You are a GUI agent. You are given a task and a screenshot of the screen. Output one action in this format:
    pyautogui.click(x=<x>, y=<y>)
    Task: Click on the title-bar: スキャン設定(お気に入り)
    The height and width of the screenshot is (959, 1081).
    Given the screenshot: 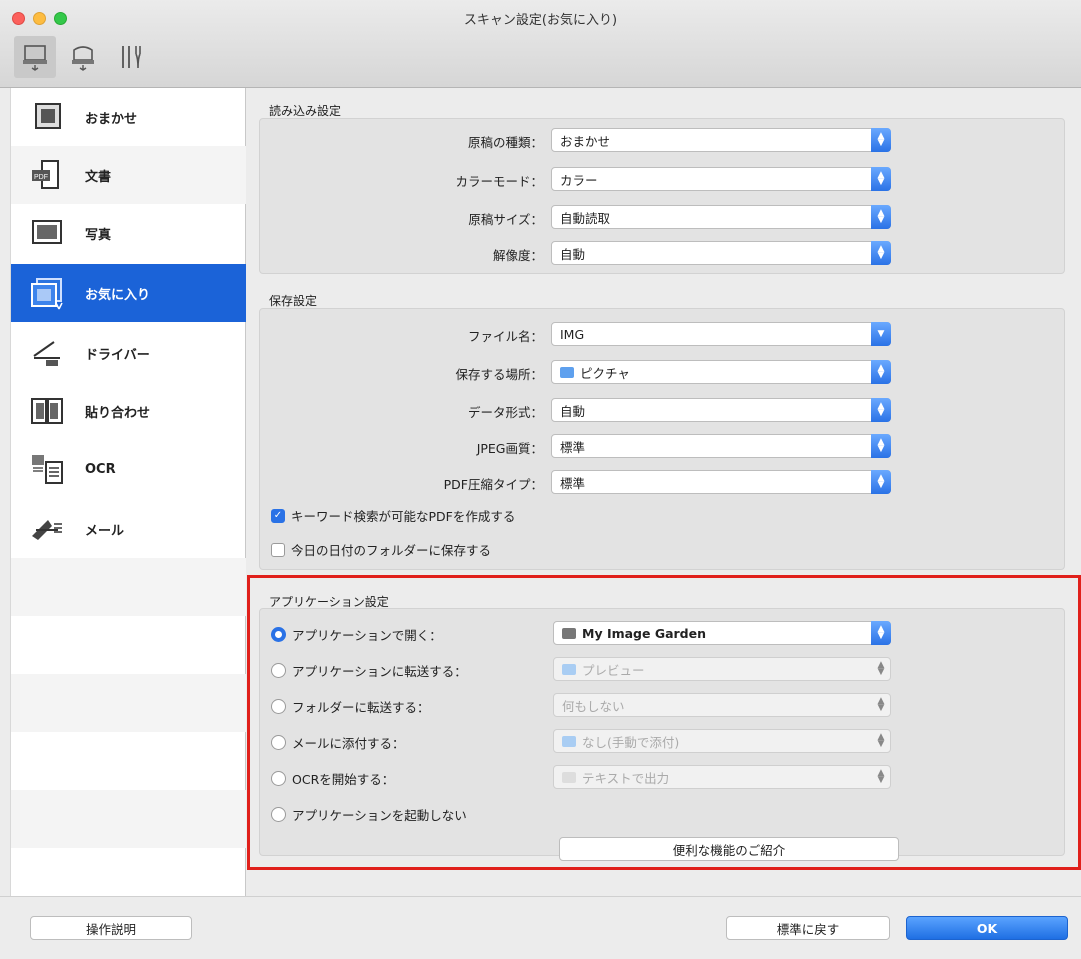 What is the action you would take?
    pyautogui.click(x=540, y=44)
    